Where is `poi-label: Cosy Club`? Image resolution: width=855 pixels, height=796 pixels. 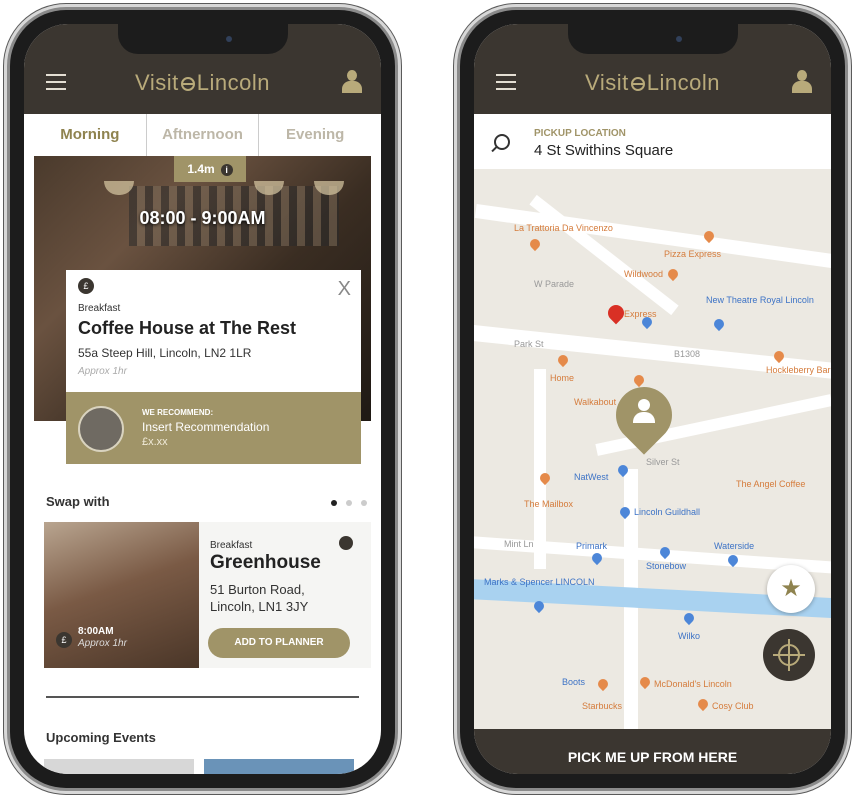
poi-label: Cosy Club is located at coordinates (733, 706).